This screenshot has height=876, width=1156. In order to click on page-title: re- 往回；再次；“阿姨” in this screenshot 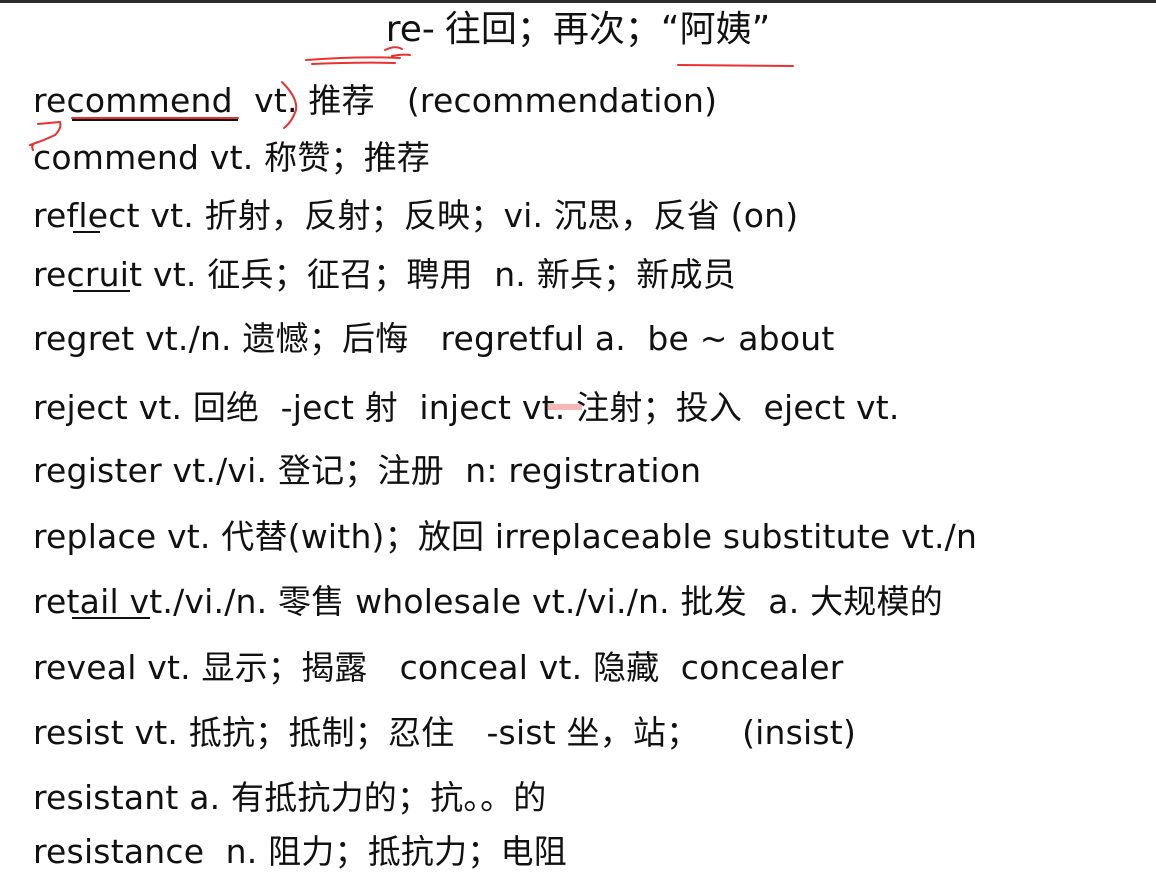, I will do `click(578, 30)`.